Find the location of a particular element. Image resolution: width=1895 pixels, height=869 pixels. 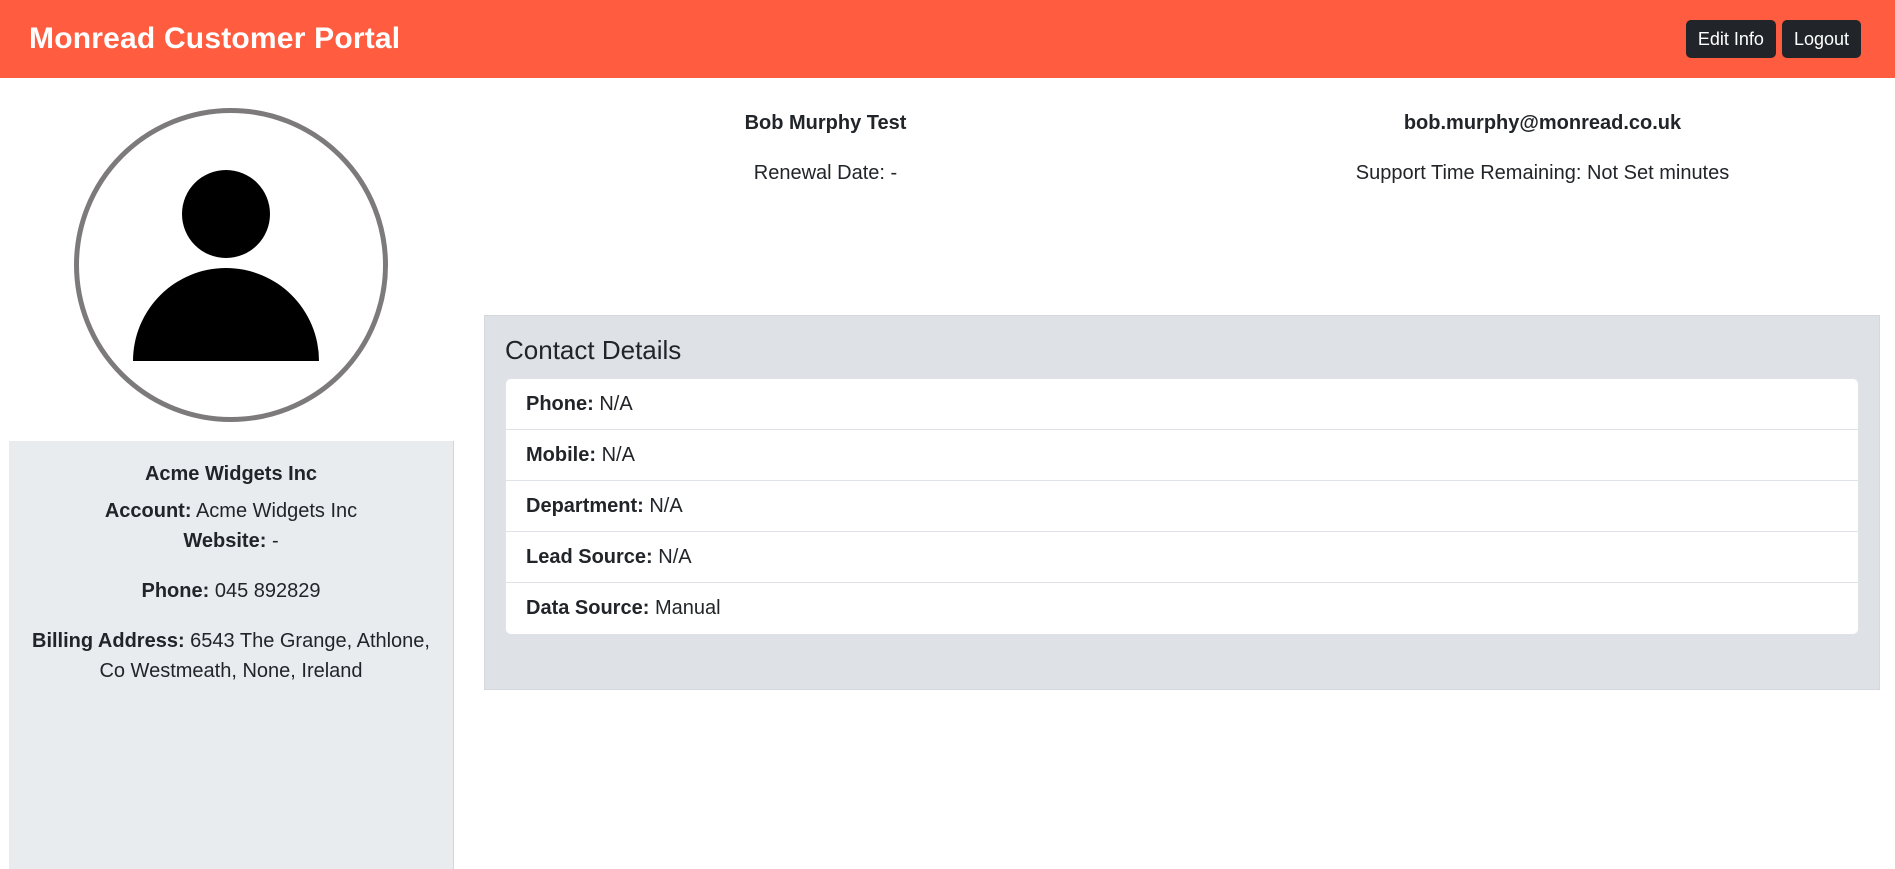

account-panel: Acme Widgets Inc Account is located at coordinates (231, 655).